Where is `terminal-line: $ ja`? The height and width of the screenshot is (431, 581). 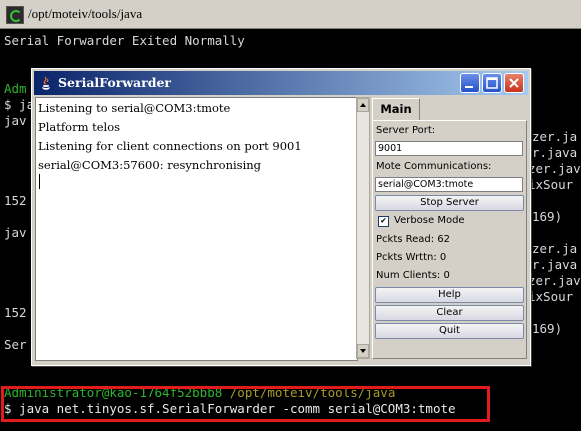 terminal-line: $ ja is located at coordinates (19, 104).